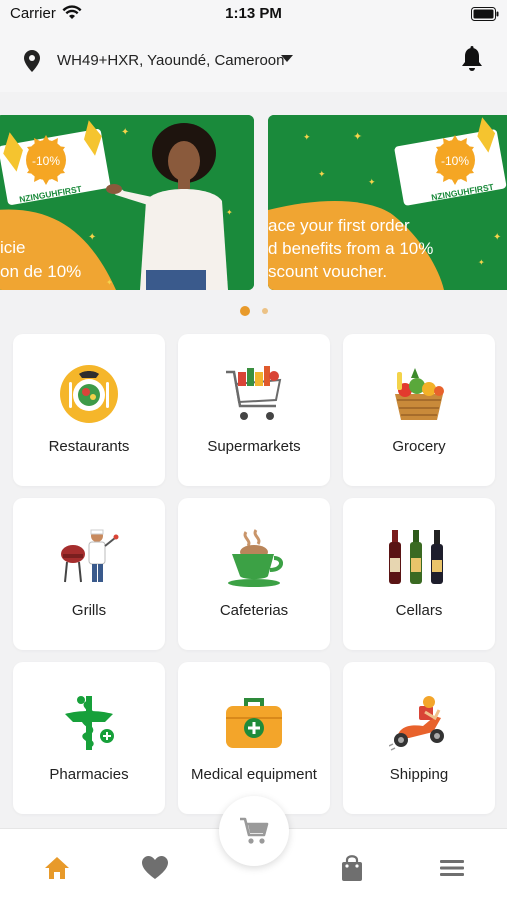  What do you see at coordinates (255, 558) in the screenshot?
I see `coffee-cup-icon` at bounding box center [255, 558].